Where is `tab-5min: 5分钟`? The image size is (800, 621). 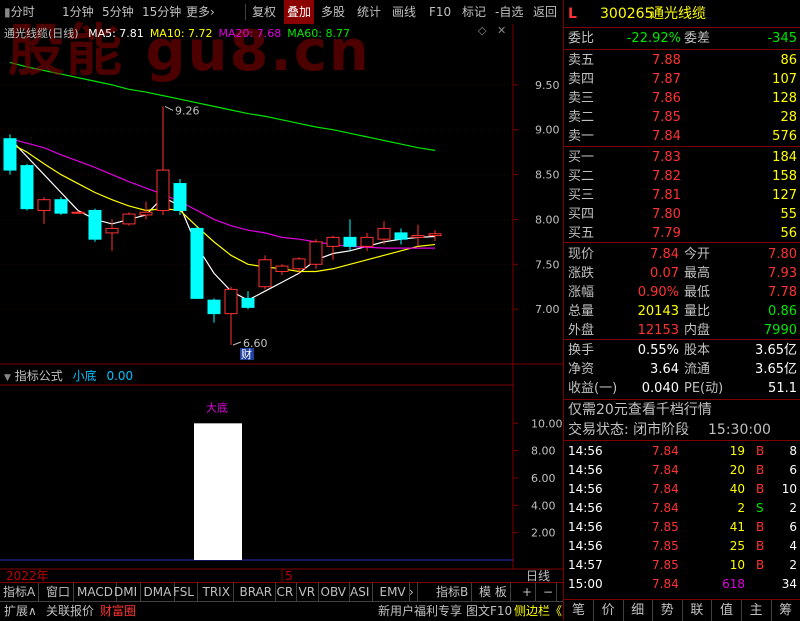 tab-5min: 5分钟 is located at coordinates (118, 12).